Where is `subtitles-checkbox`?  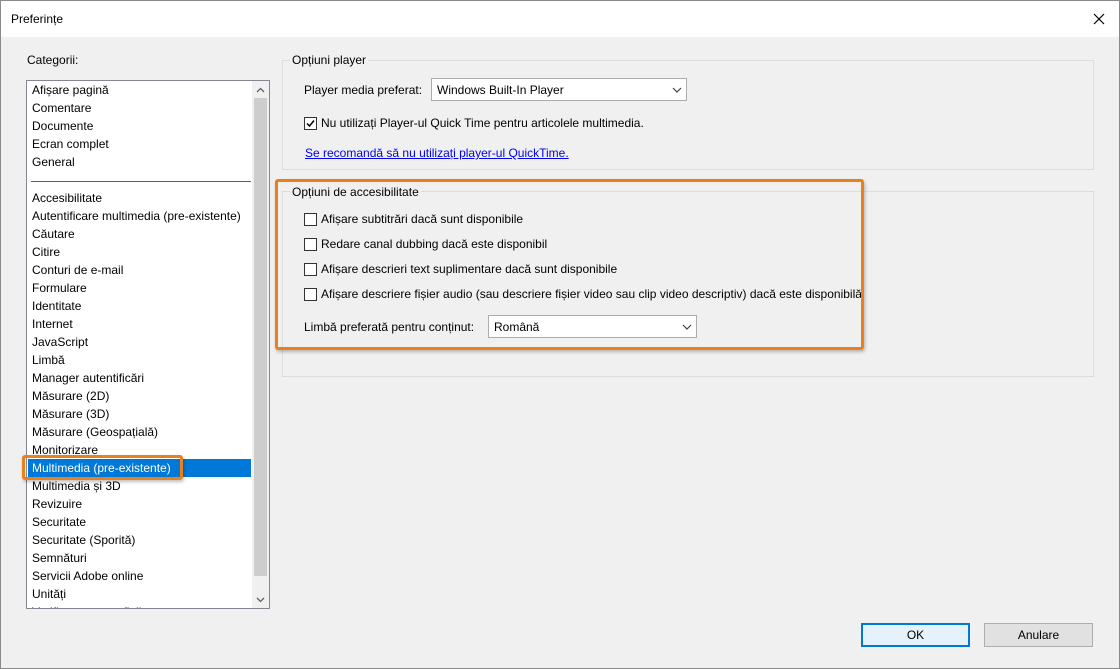 subtitles-checkbox is located at coordinates (310, 219).